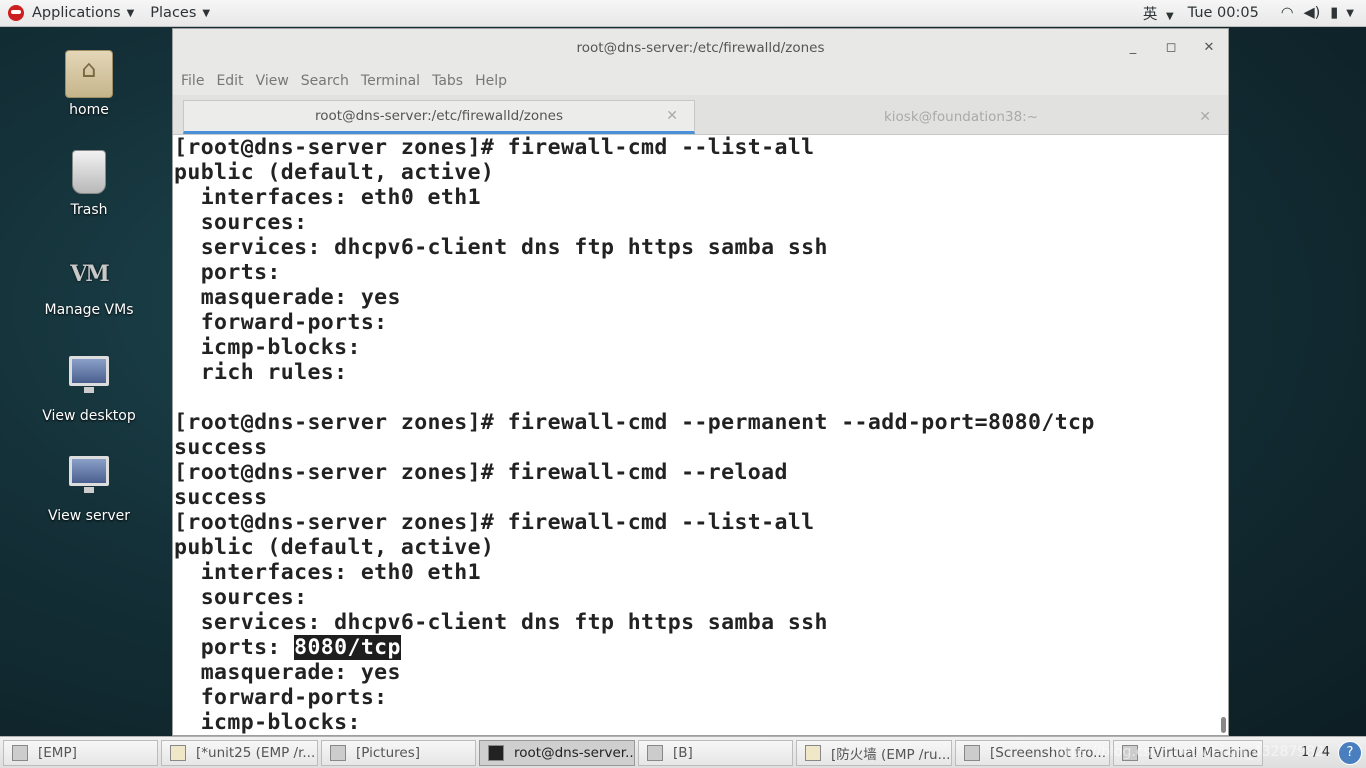 This screenshot has width=1366, height=768. What do you see at coordinates (173, 13) in the screenshot?
I see `places-label: Places` at bounding box center [173, 13].